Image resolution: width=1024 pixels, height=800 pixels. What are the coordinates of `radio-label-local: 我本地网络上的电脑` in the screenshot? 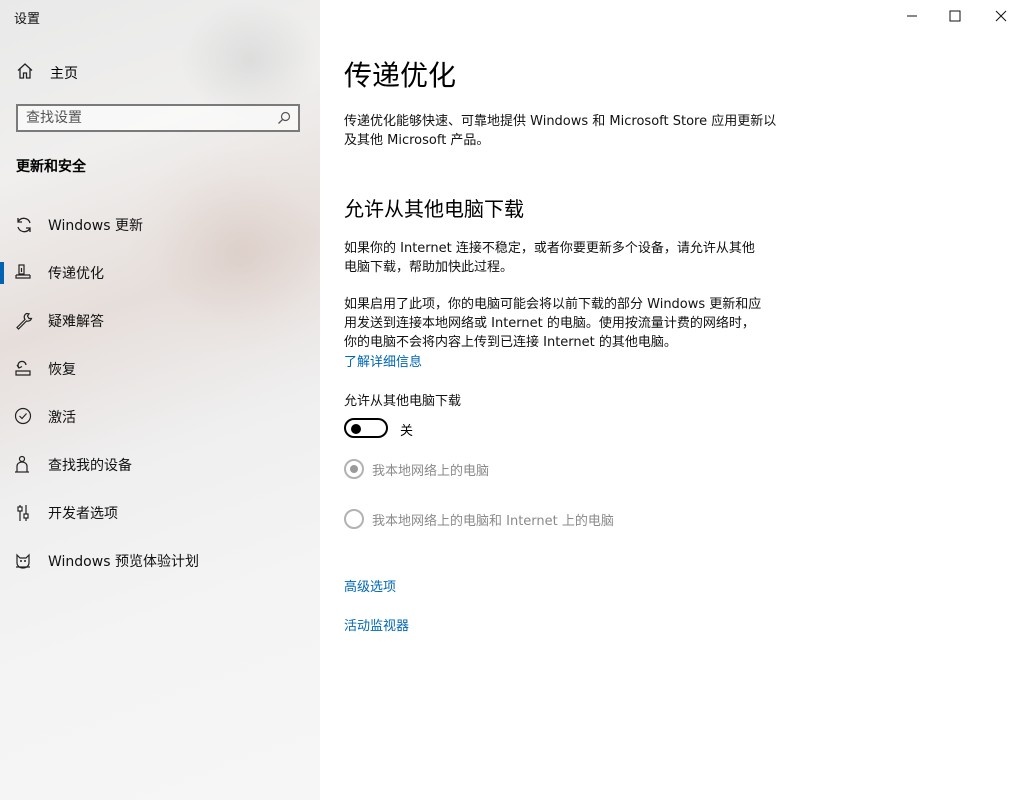 It's located at (431, 471).